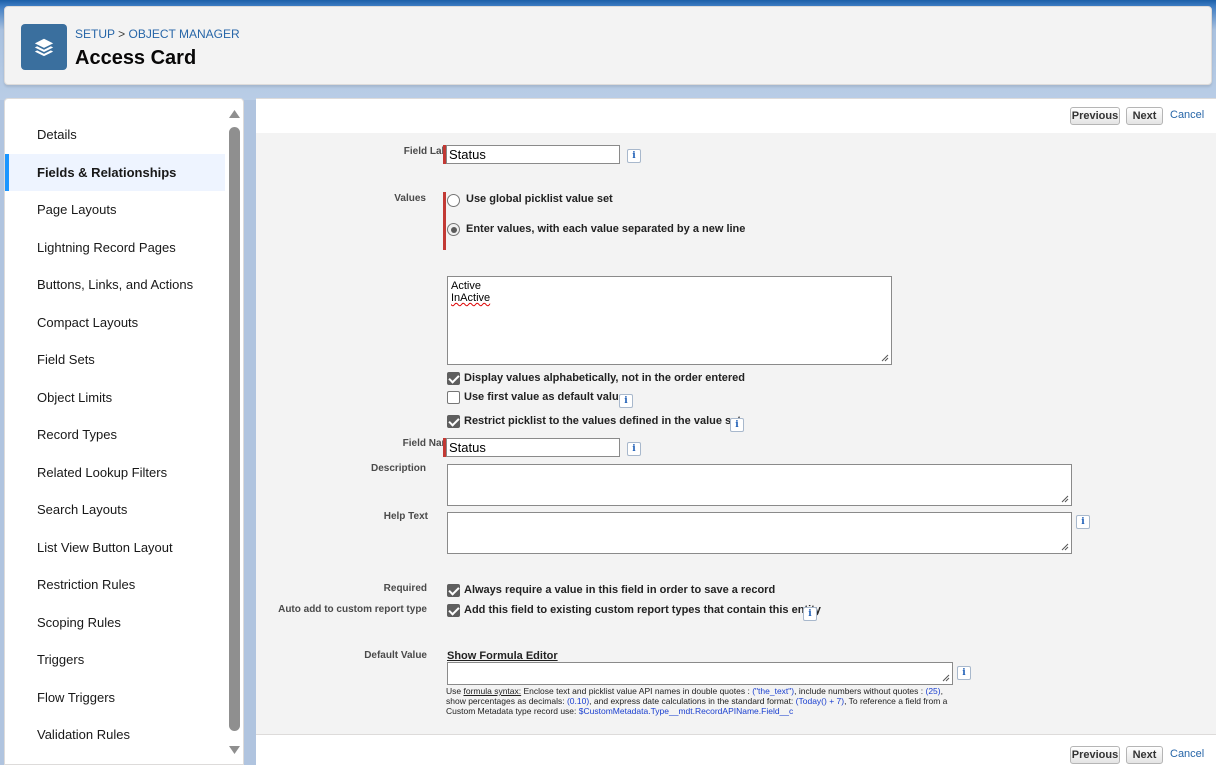 This screenshot has height=765, width=1216. I want to click on description-label: Description, so click(398, 468).